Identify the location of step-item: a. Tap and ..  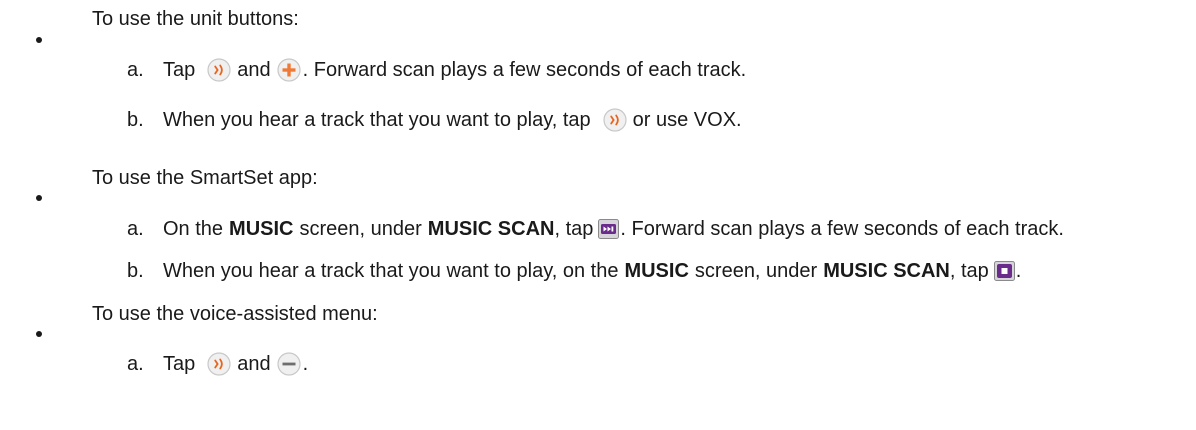
(217, 364).